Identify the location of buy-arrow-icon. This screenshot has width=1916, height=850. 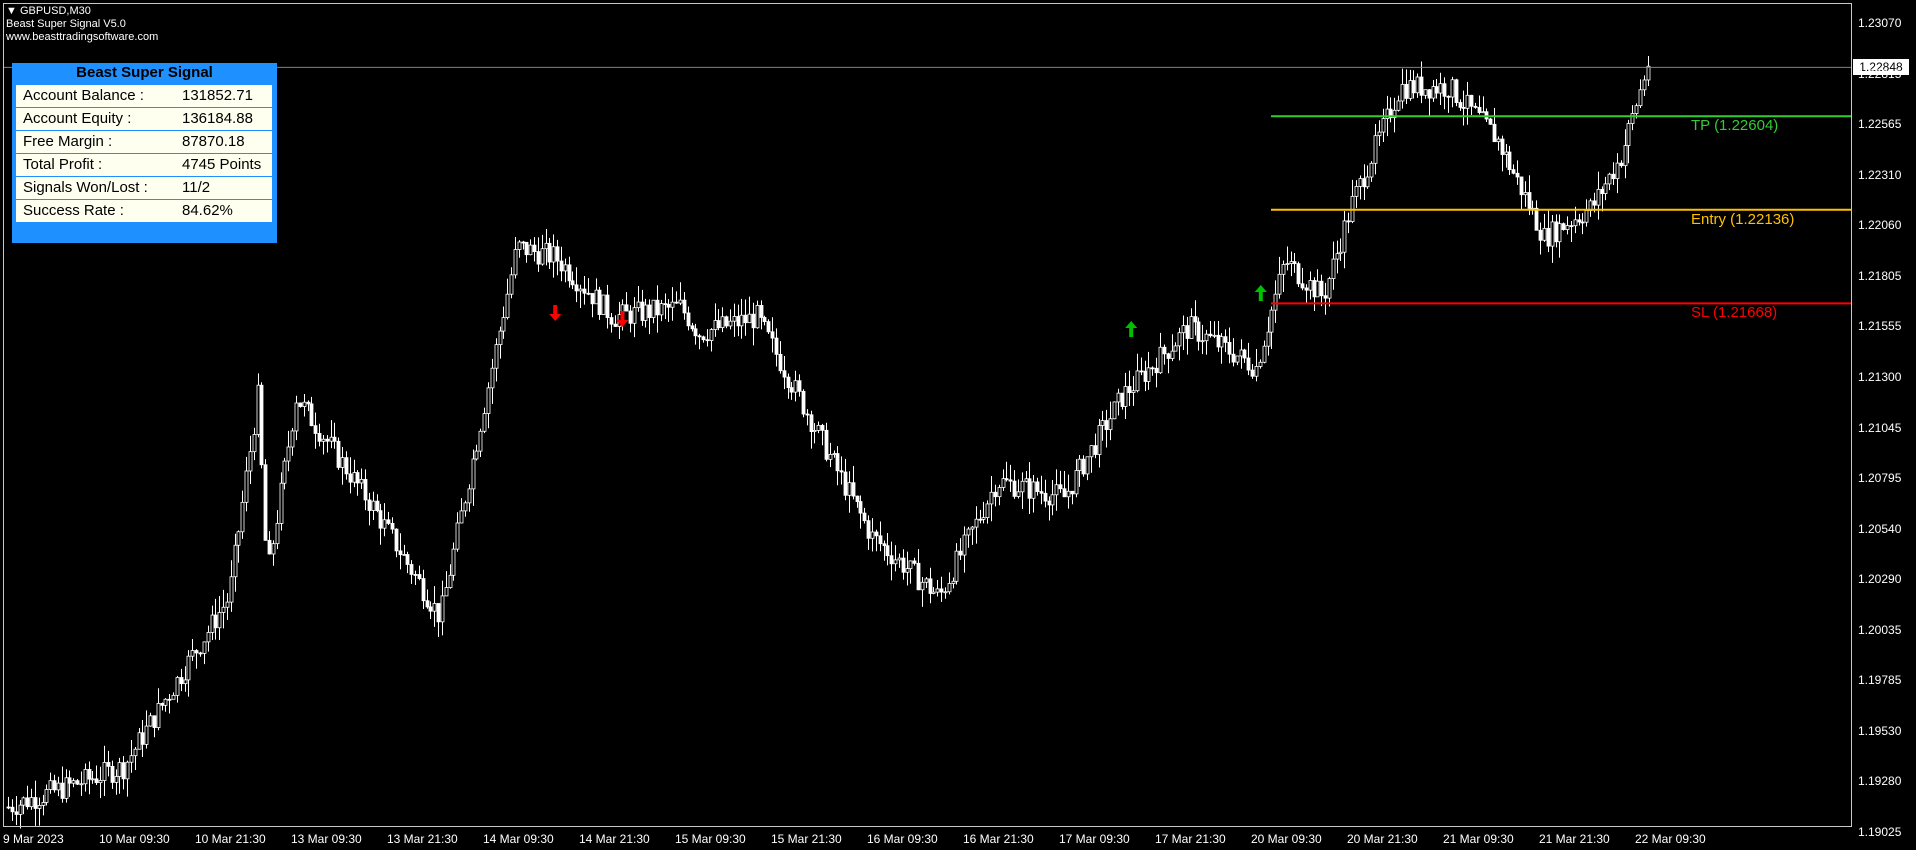
(1260, 293).